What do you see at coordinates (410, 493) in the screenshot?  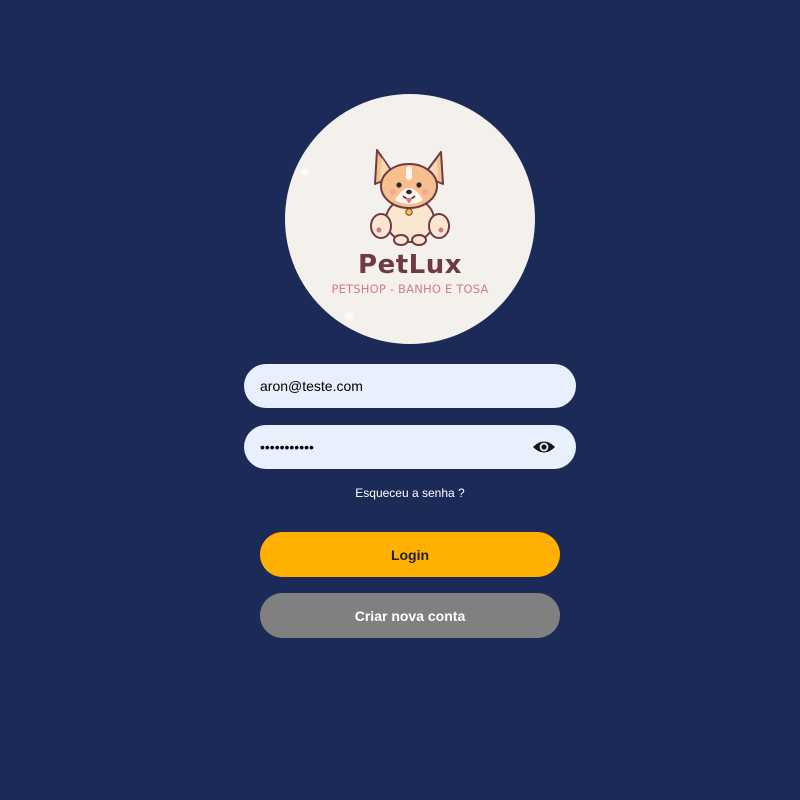 I see `forgot-password-link: Esqueceu a senha ?` at bounding box center [410, 493].